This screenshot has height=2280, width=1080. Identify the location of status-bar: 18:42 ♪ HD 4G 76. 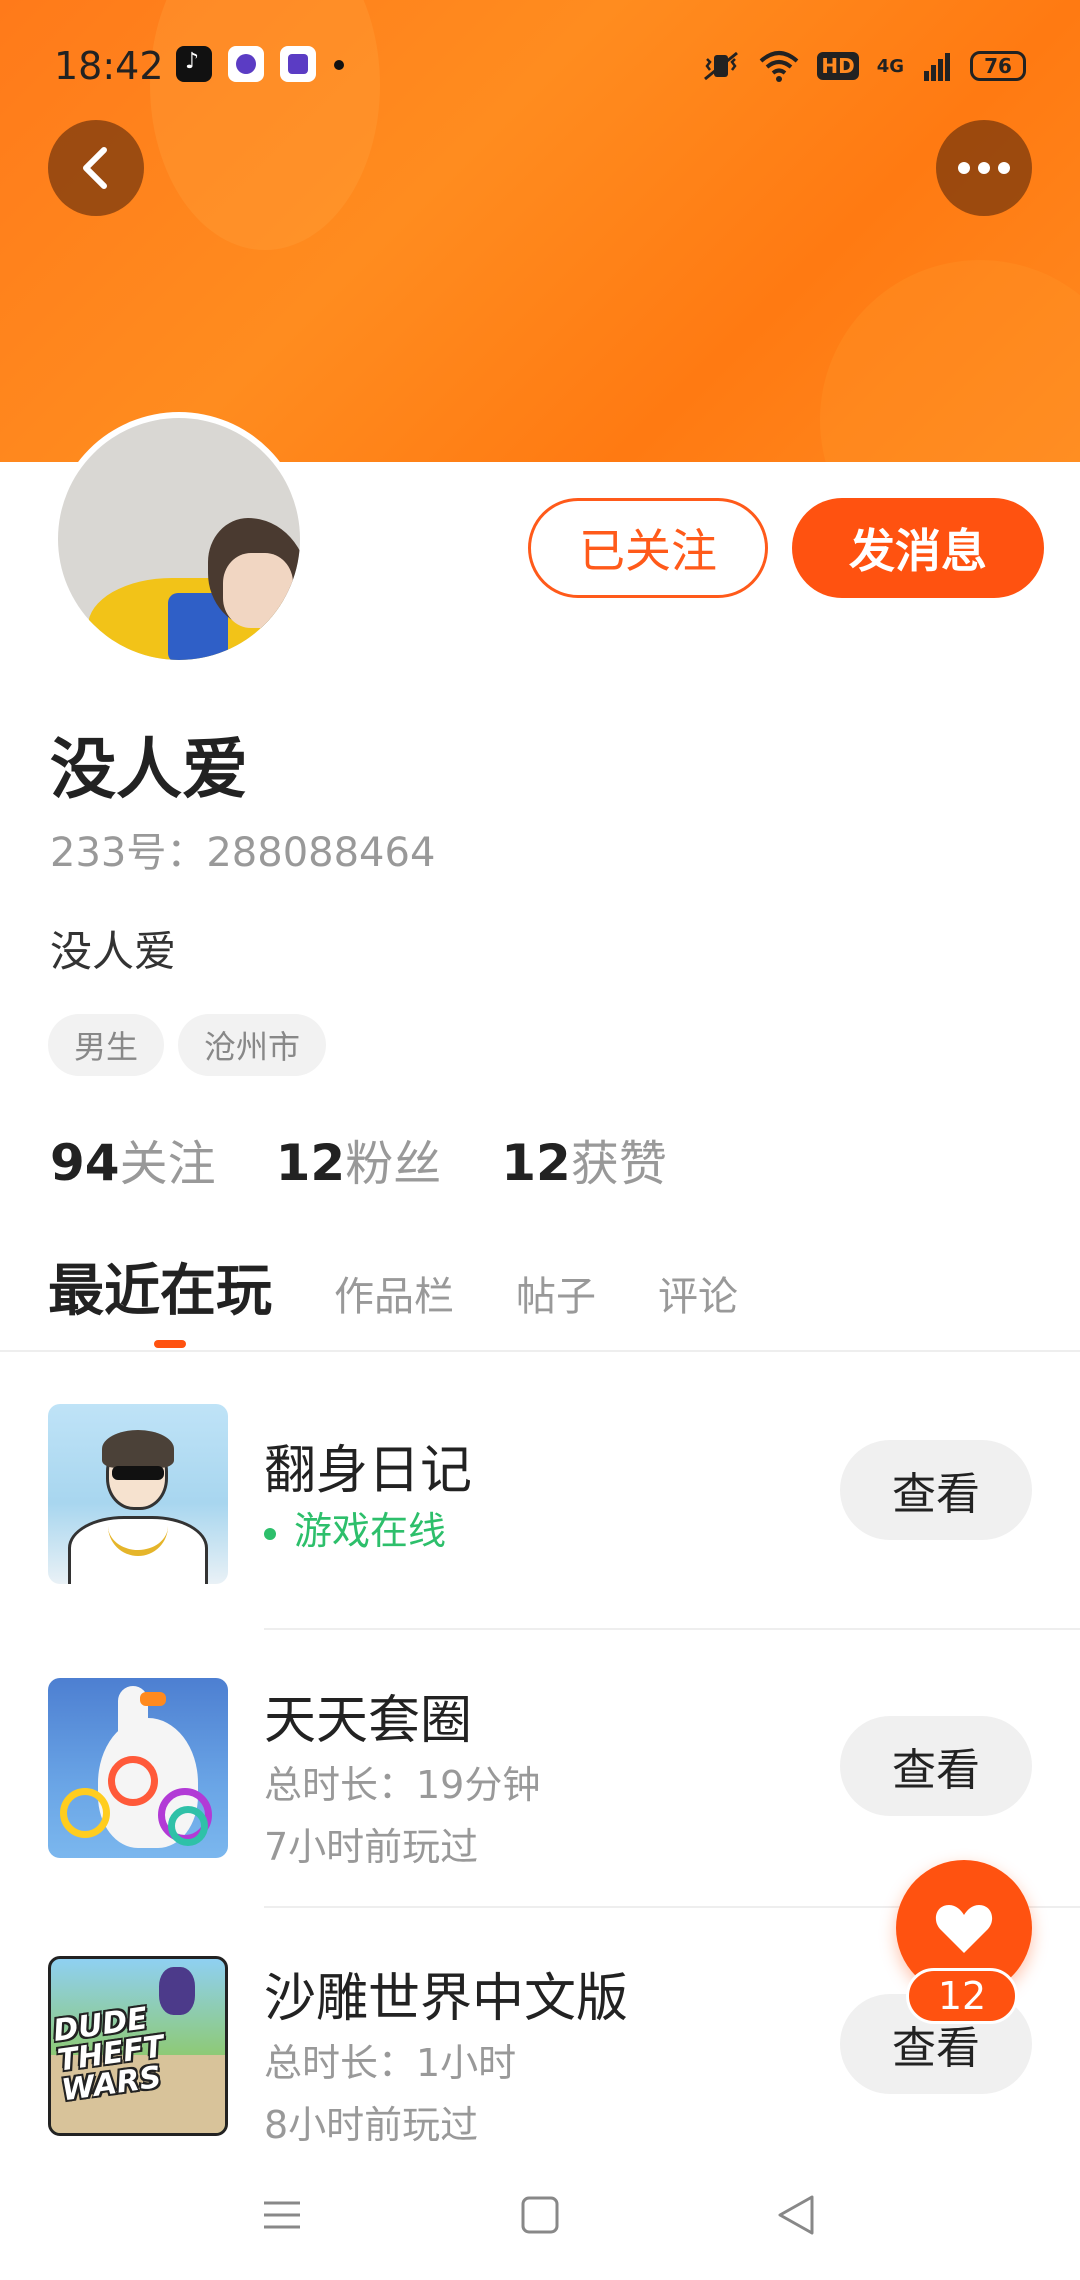
(540, 65).